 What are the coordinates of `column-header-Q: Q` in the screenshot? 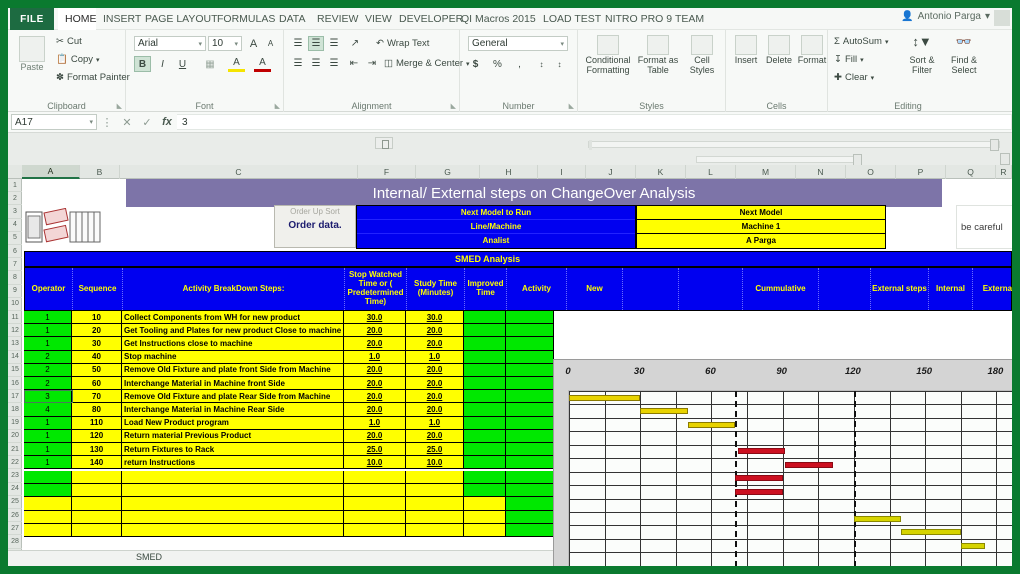 It's located at (971, 172).